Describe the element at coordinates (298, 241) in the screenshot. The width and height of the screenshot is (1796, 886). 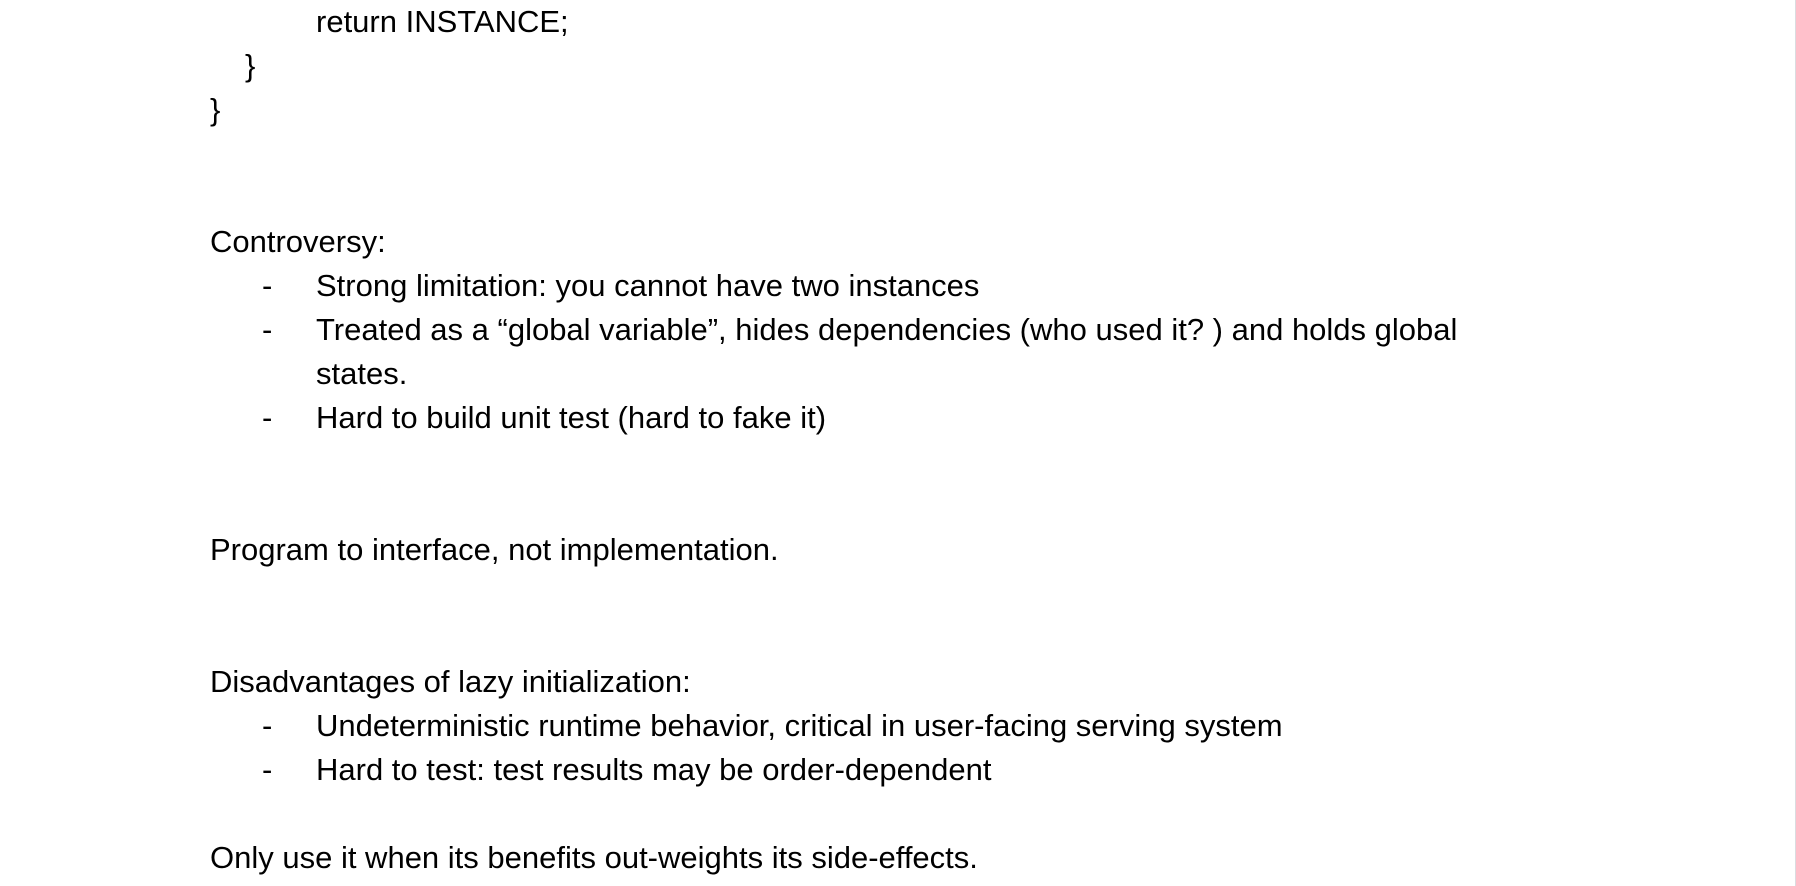
I see `controversy-heading: Controversy:` at that location.